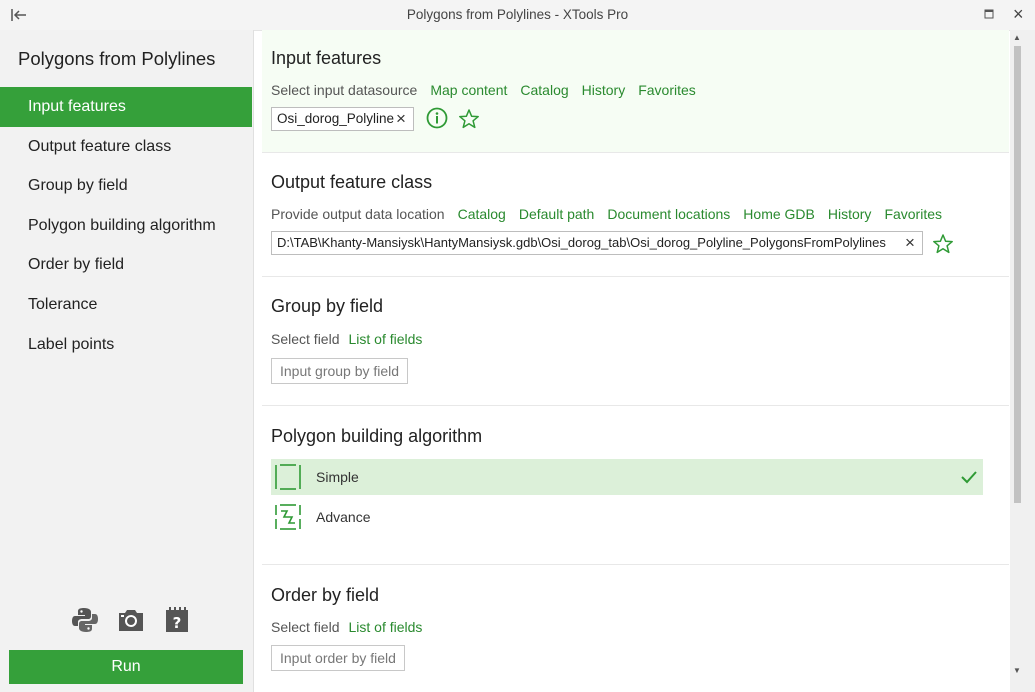 This screenshot has width=1035, height=692. What do you see at coordinates (338, 658) in the screenshot?
I see `order-by-field-input: Input order by field` at bounding box center [338, 658].